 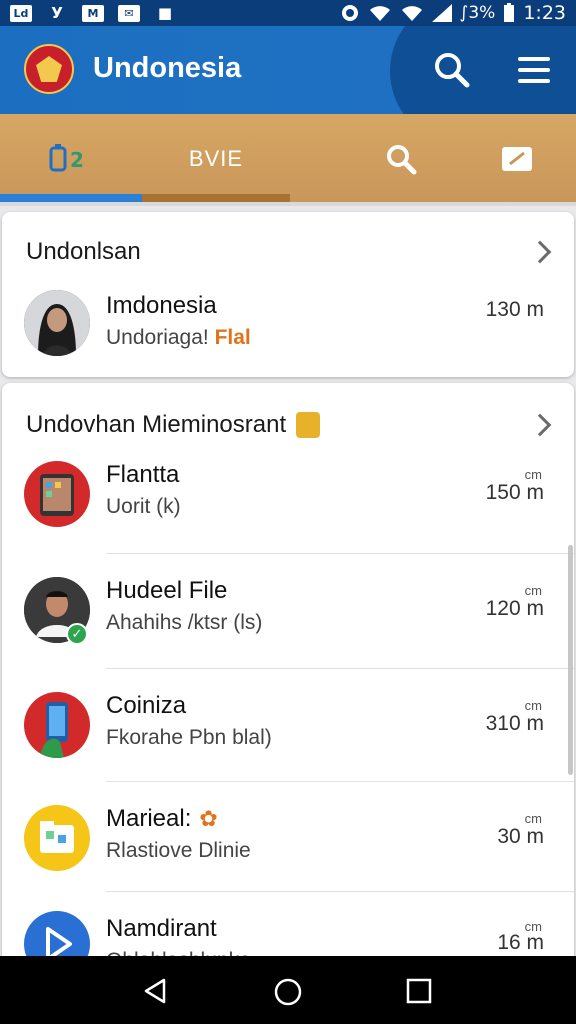 What do you see at coordinates (167, 68) in the screenshot?
I see `app-title: Undonesia` at bounding box center [167, 68].